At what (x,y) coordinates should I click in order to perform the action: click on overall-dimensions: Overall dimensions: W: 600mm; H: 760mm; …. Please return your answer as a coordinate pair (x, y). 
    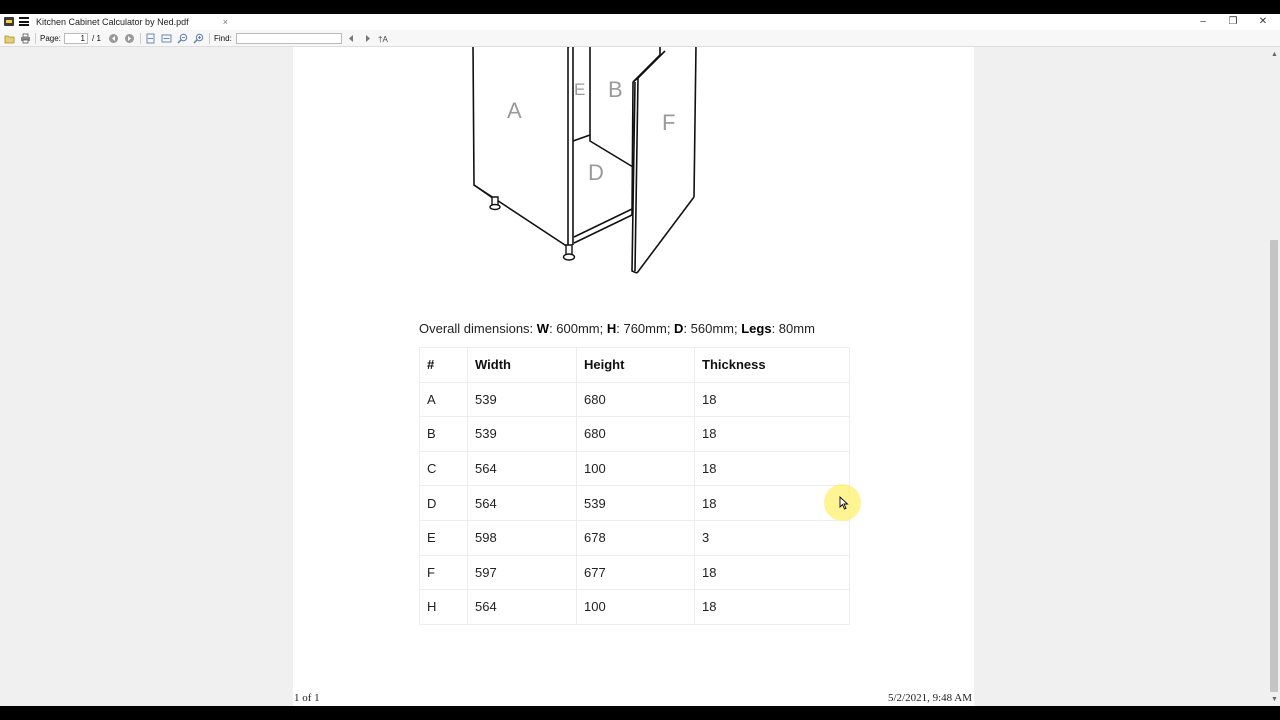
    Looking at the image, I should click on (617, 328).